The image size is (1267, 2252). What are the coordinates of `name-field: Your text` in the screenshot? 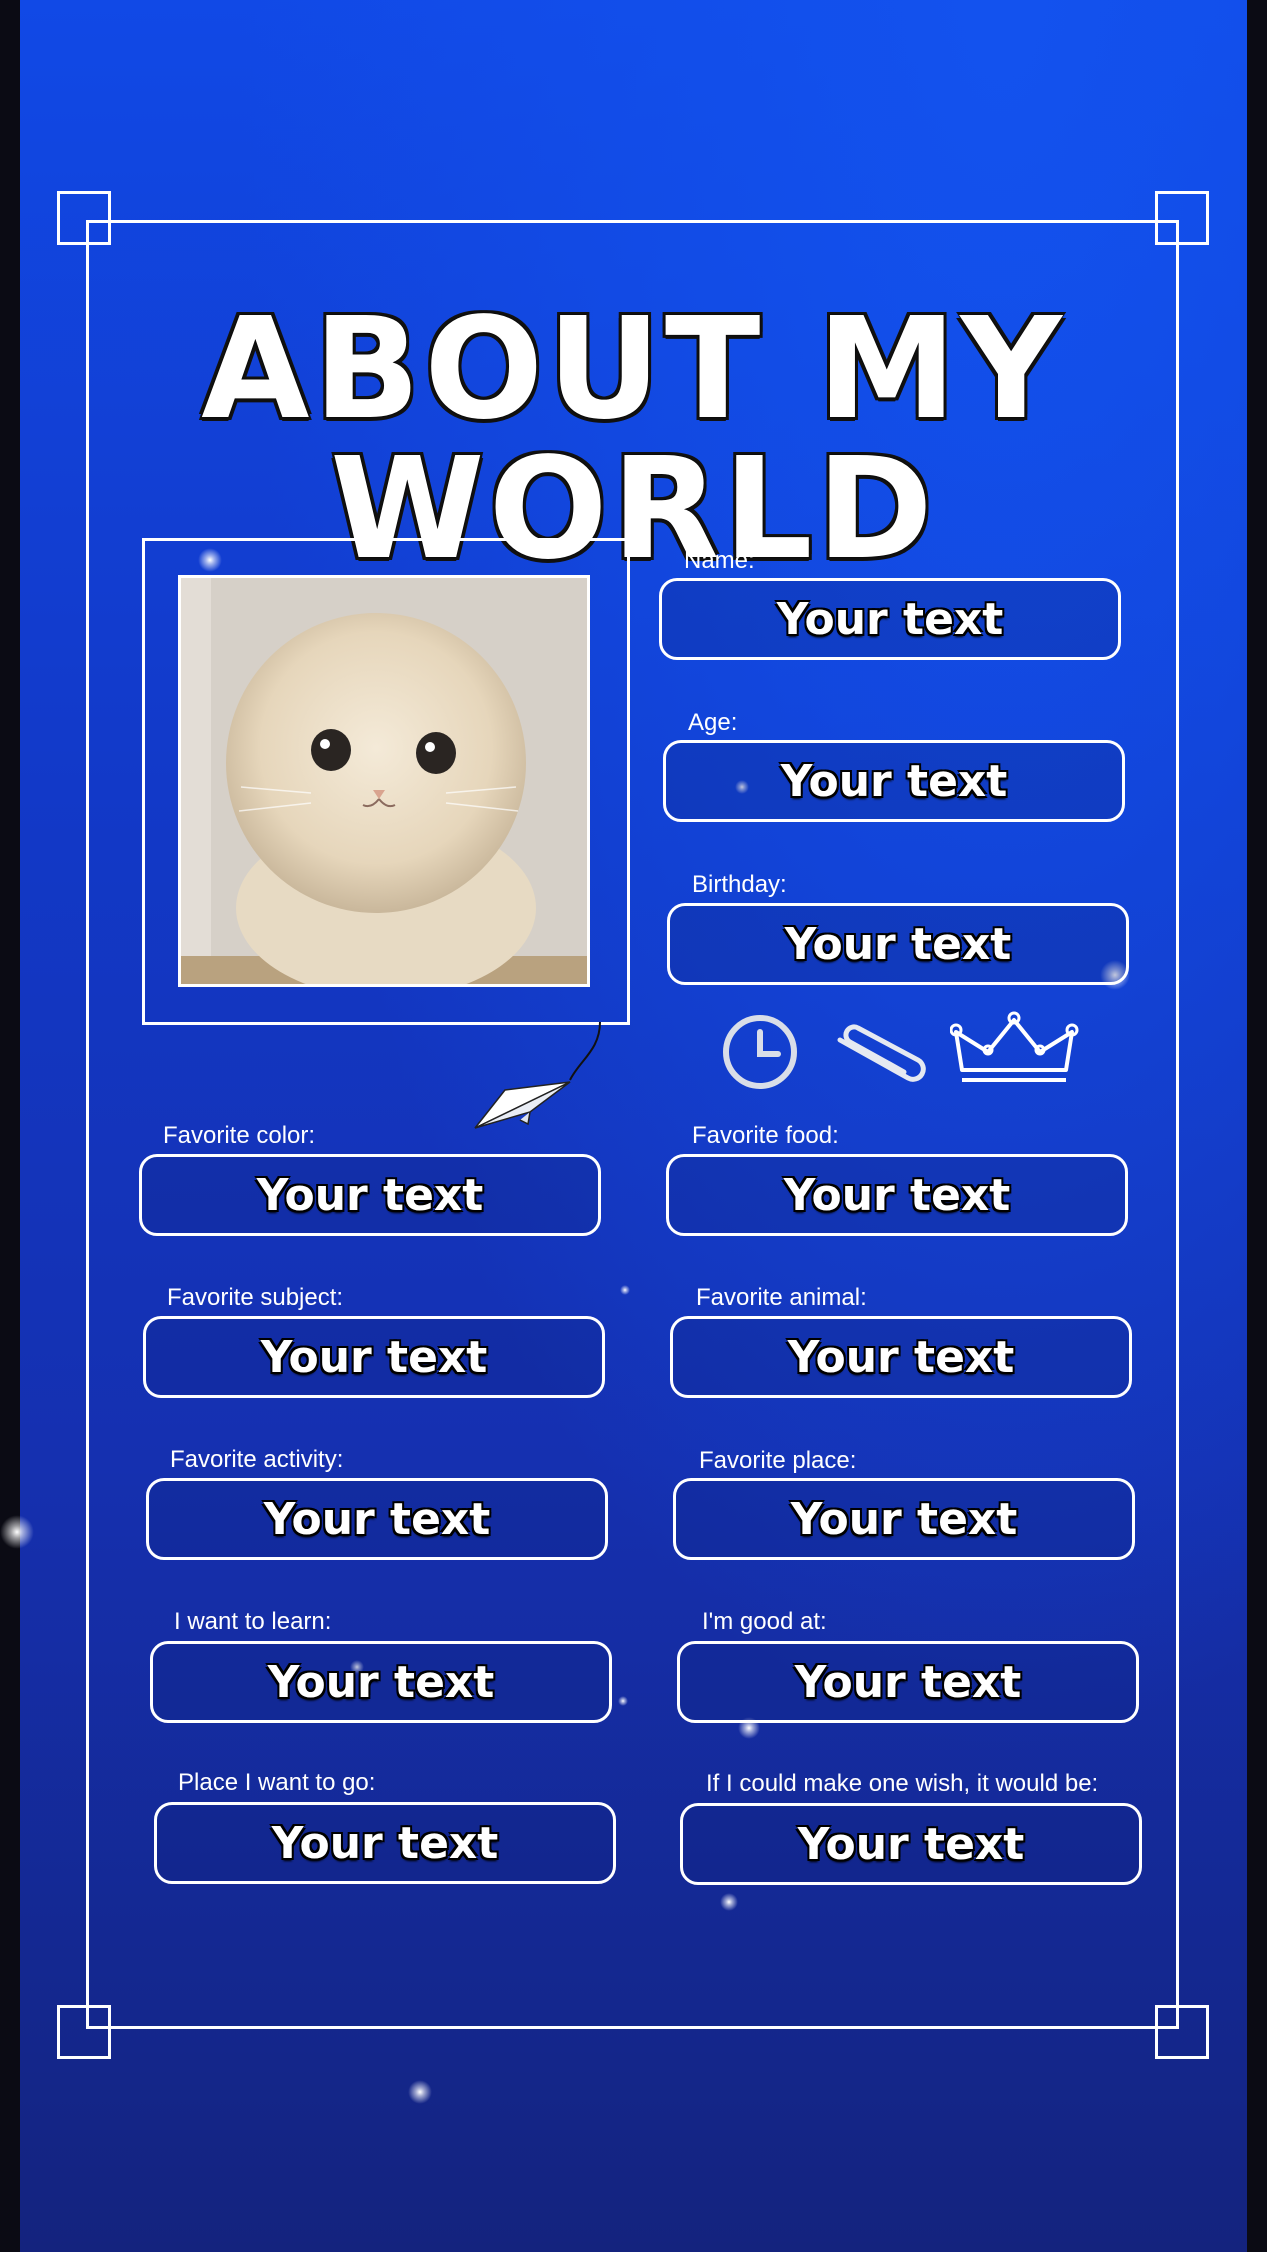 It's located at (890, 619).